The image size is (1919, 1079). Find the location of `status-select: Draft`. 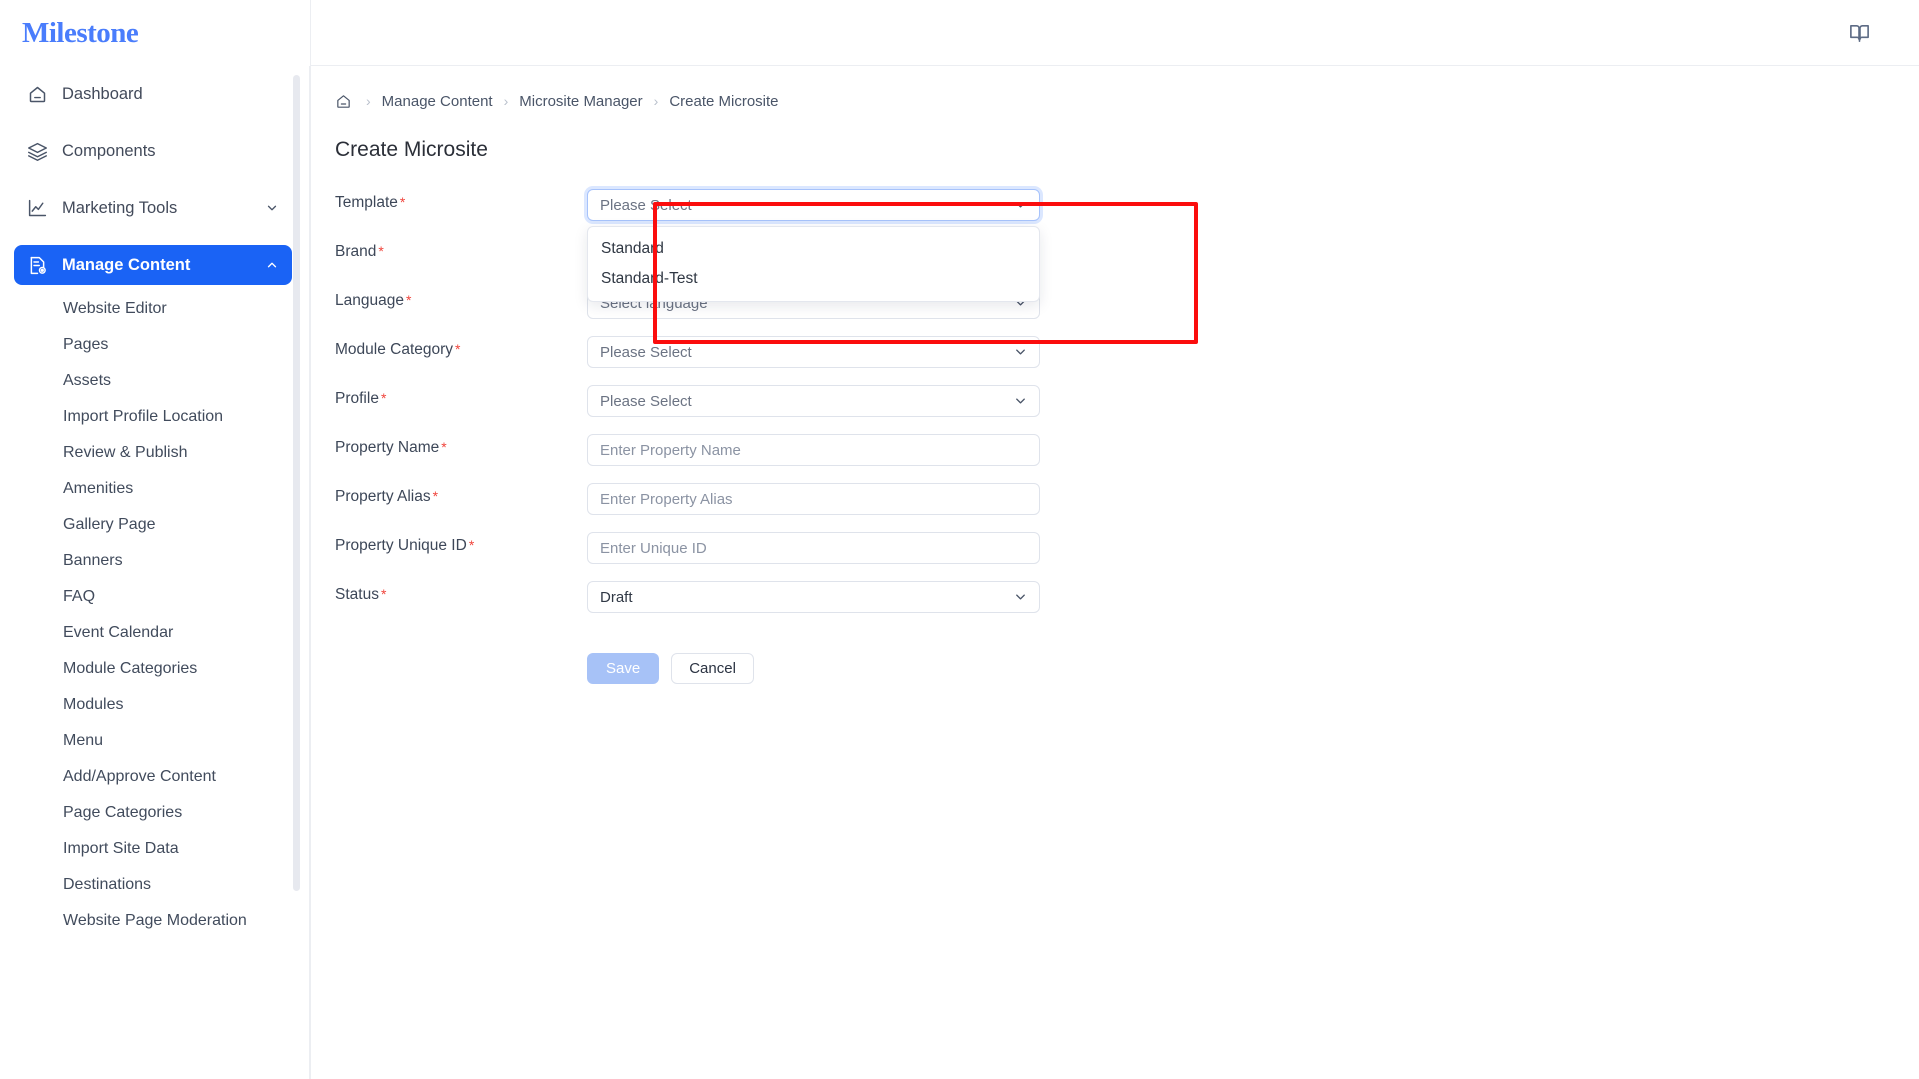

status-select: Draft is located at coordinates (813, 597).